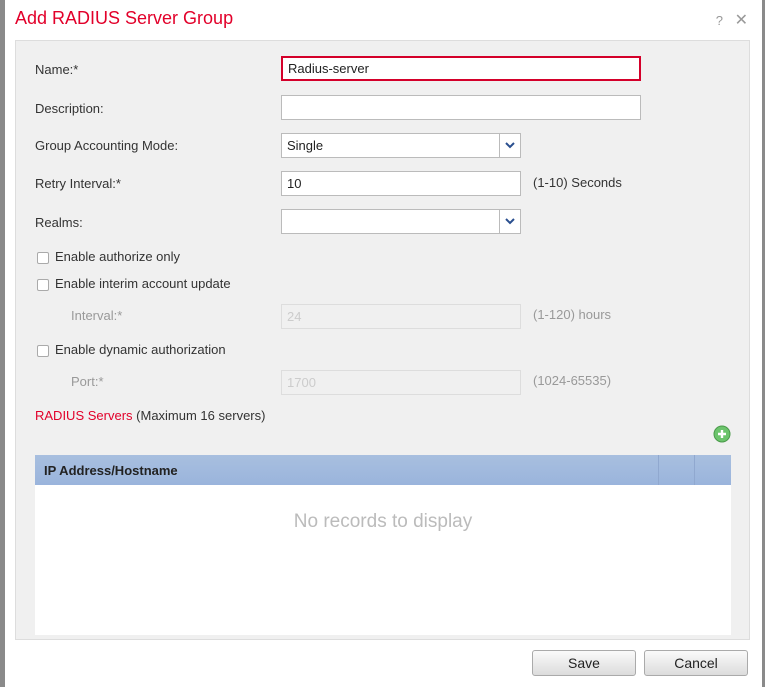  Describe the element at coordinates (305, 145) in the screenshot. I see `accounting-mode-value: Single` at that location.